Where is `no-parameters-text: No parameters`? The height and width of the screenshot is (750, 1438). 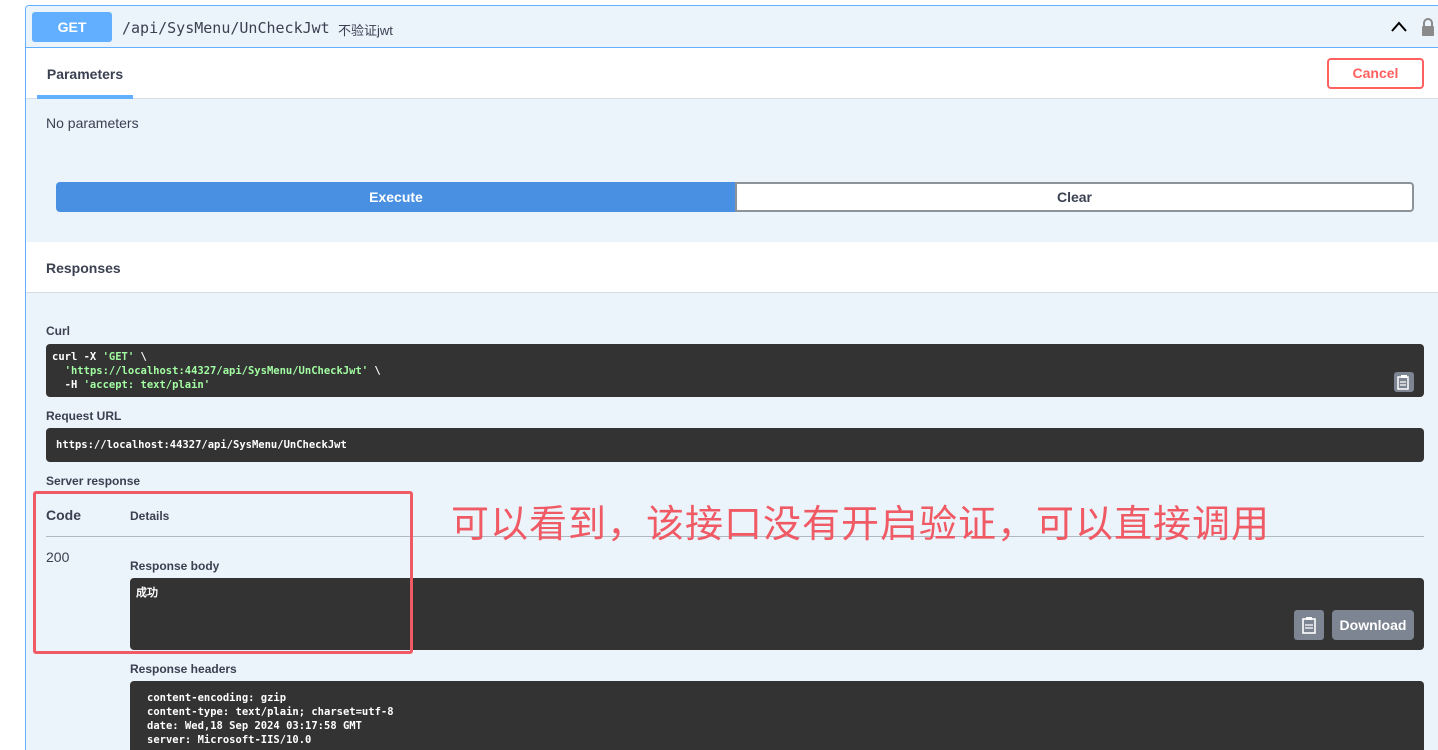
no-parameters-text: No parameters is located at coordinates (92, 123).